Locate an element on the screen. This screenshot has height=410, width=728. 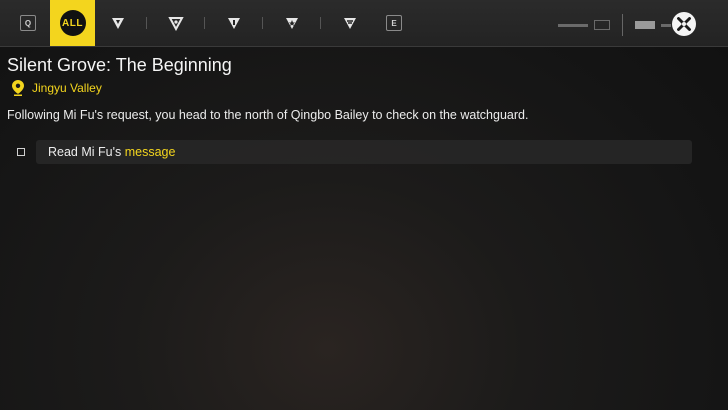
tab-main-quests is located at coordinates (117, 23).